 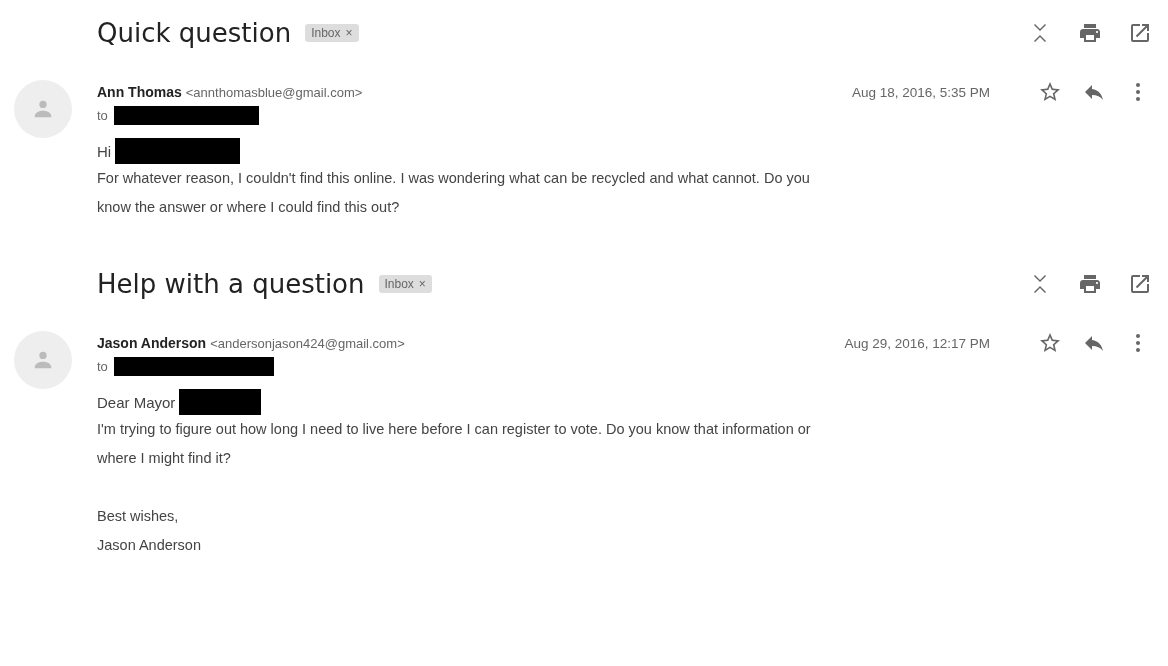 I want to click on message-date: Aug 18, 2016, 5:35 PM, so click(x=920, y=92).